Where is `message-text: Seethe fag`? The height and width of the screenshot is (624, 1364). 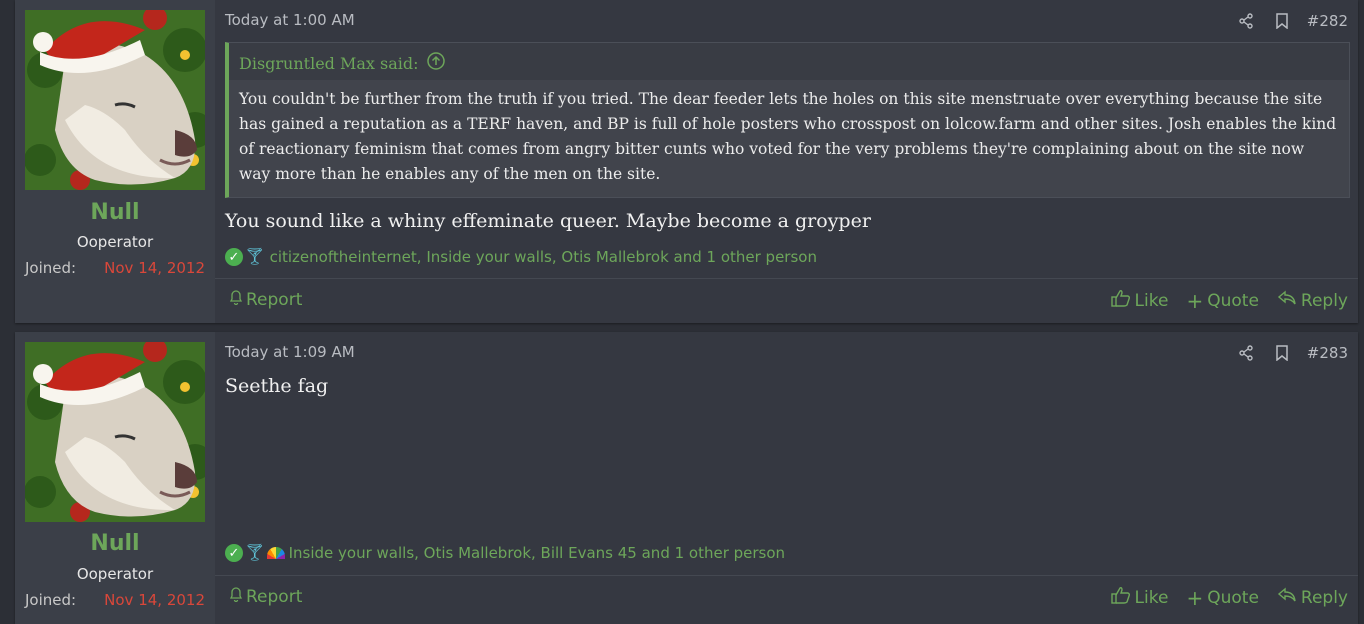
message-text: Seethe fag is located at coordinates (277, 386).